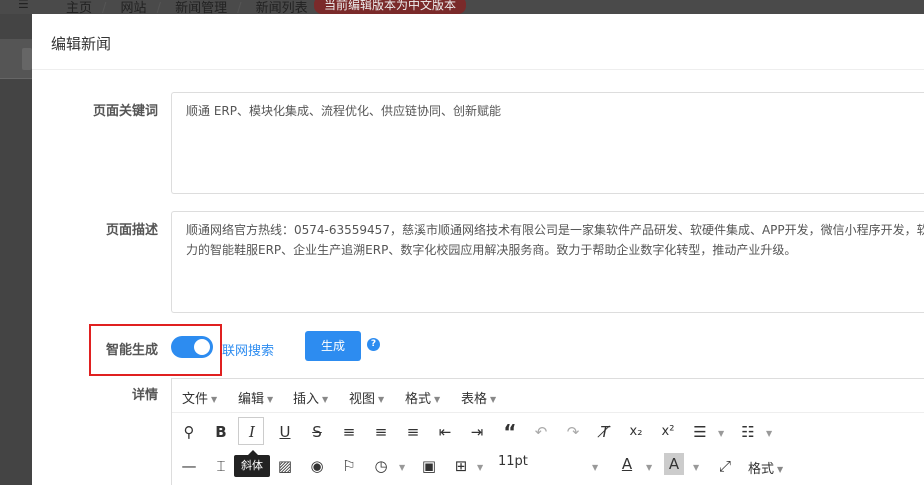  What do you see at coordinates (390, 7) in the screenshot?
I see `language-badge: 当前编辑版本为中文版本` at bounding box center [390, 7].